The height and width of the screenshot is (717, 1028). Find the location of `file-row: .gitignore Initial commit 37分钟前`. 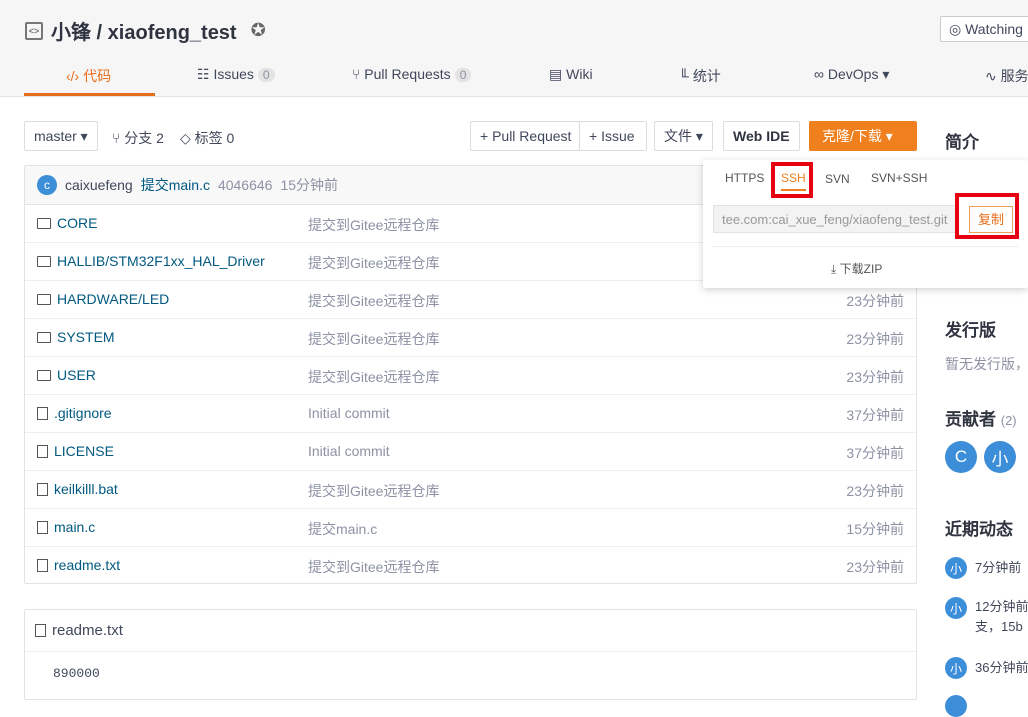

file-row: .gitignore Initial commit 37分钟前 is located at coordinates (470, 414).